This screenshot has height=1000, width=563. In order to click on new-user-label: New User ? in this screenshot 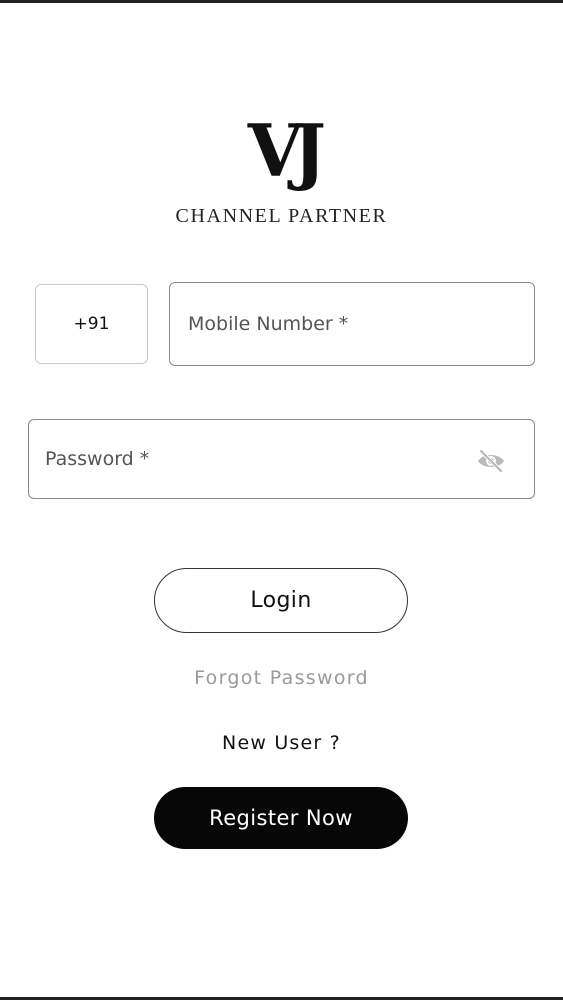, I will do `click(281, 743)`.